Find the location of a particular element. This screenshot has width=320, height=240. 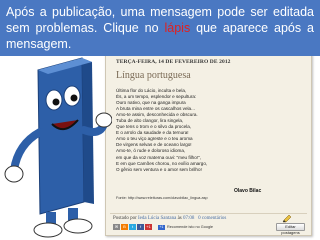

google-plus-one-icon: +1 is located at coordinates (148, 227).